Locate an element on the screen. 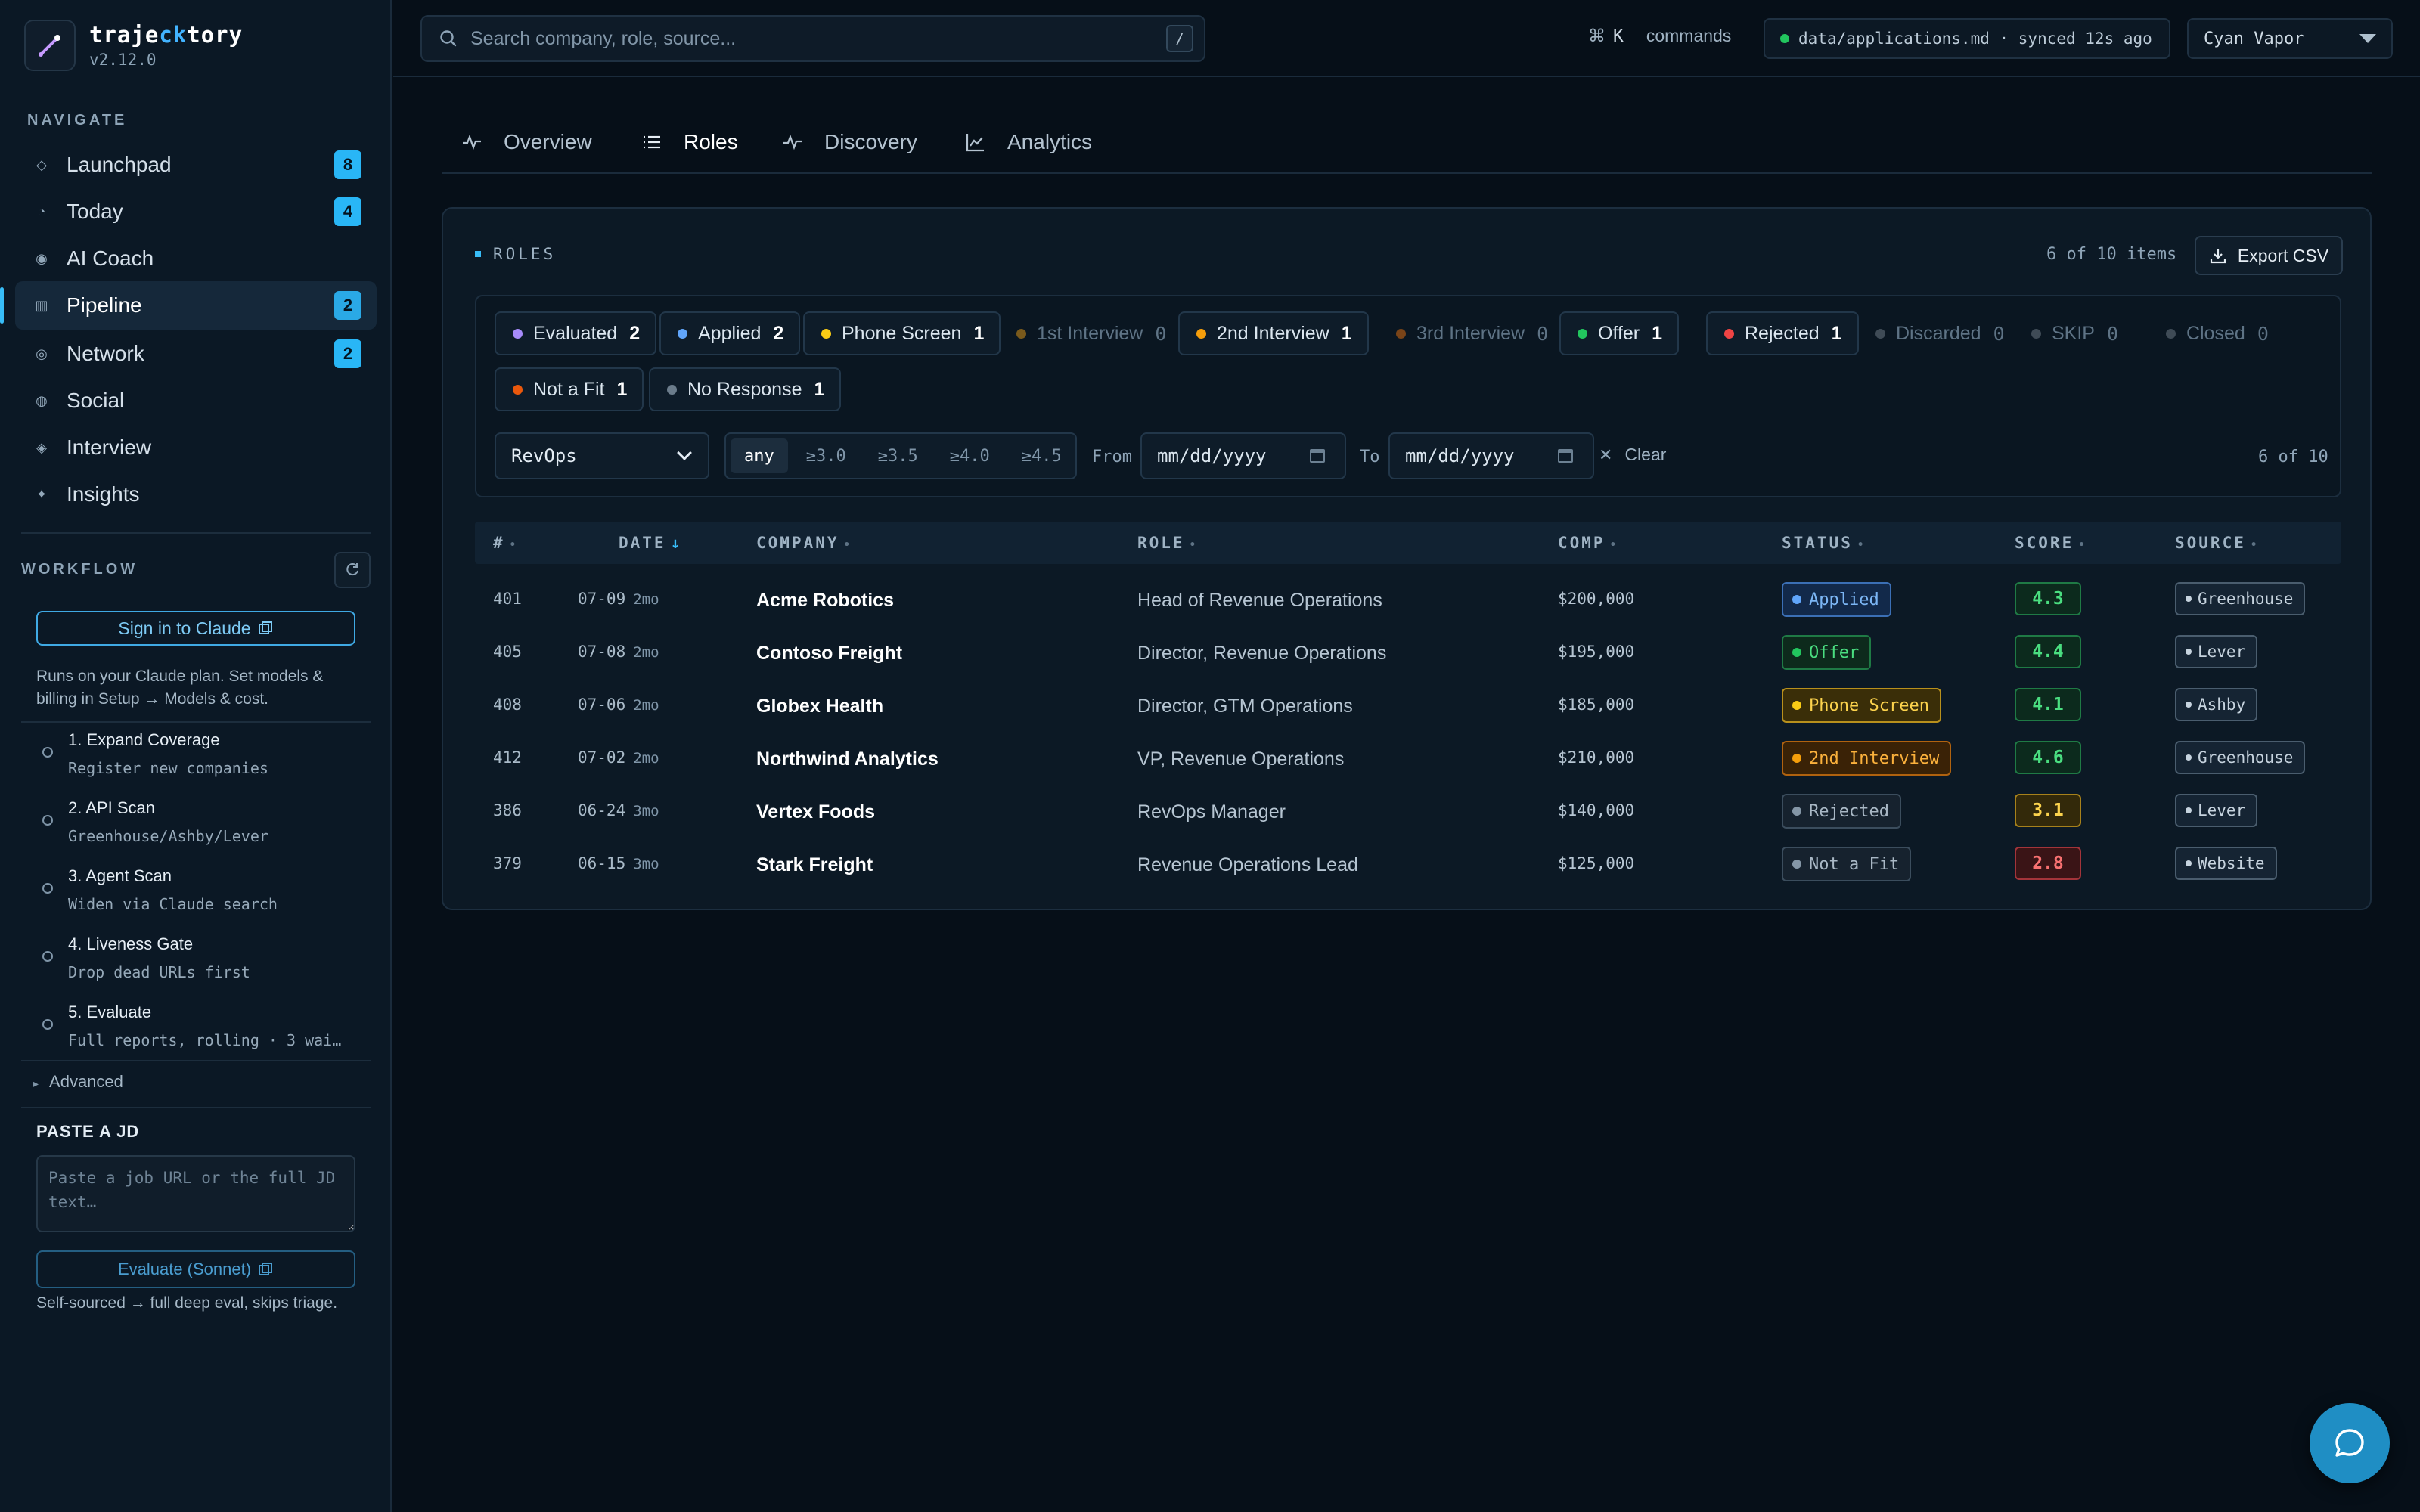 The width and height of the screenshot is (2420, 1512). refresh-workflow-button is located at coordinates (352, 570).